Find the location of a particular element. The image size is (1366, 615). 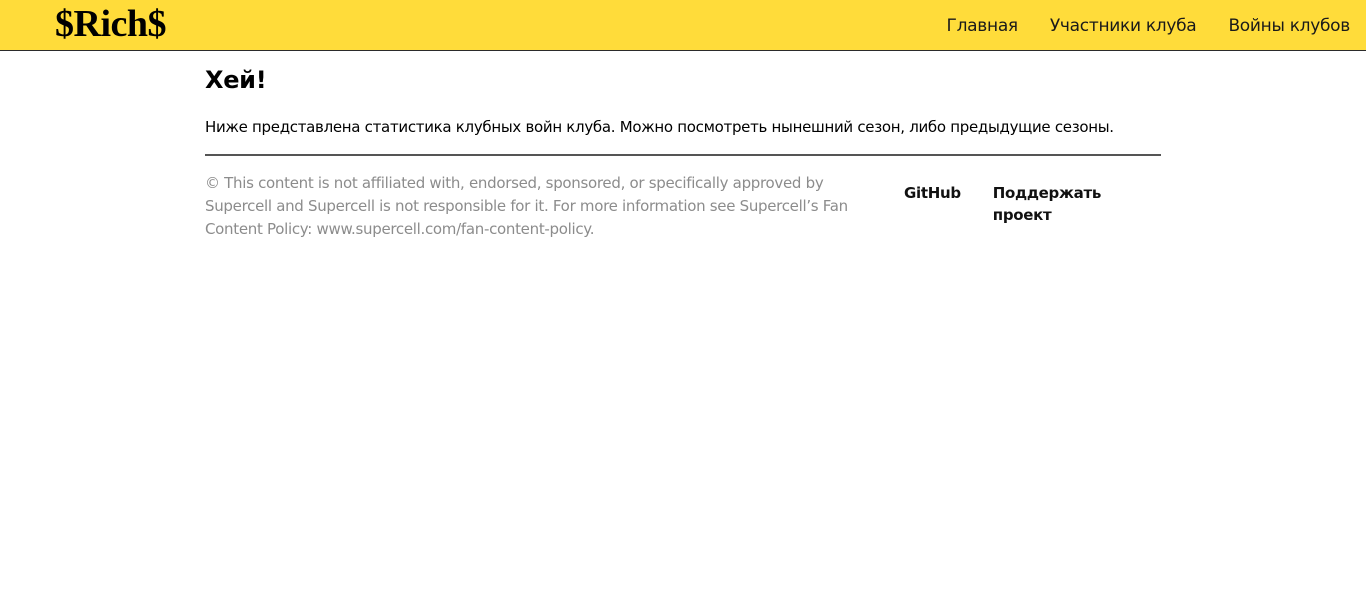

nav-link-home: Главная is located at coordinates (983, 26).